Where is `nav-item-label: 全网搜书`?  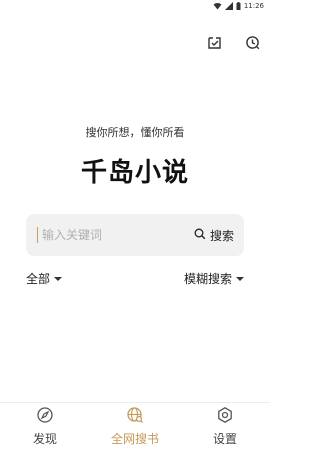
nav-item-label: 全网搜书 is located at coordinates (134, 439).